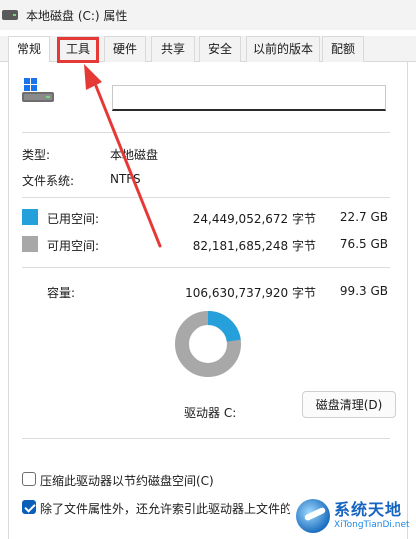  I want to click on window-title: 本地磁盘 (C:) 属性, so click(77, 15).